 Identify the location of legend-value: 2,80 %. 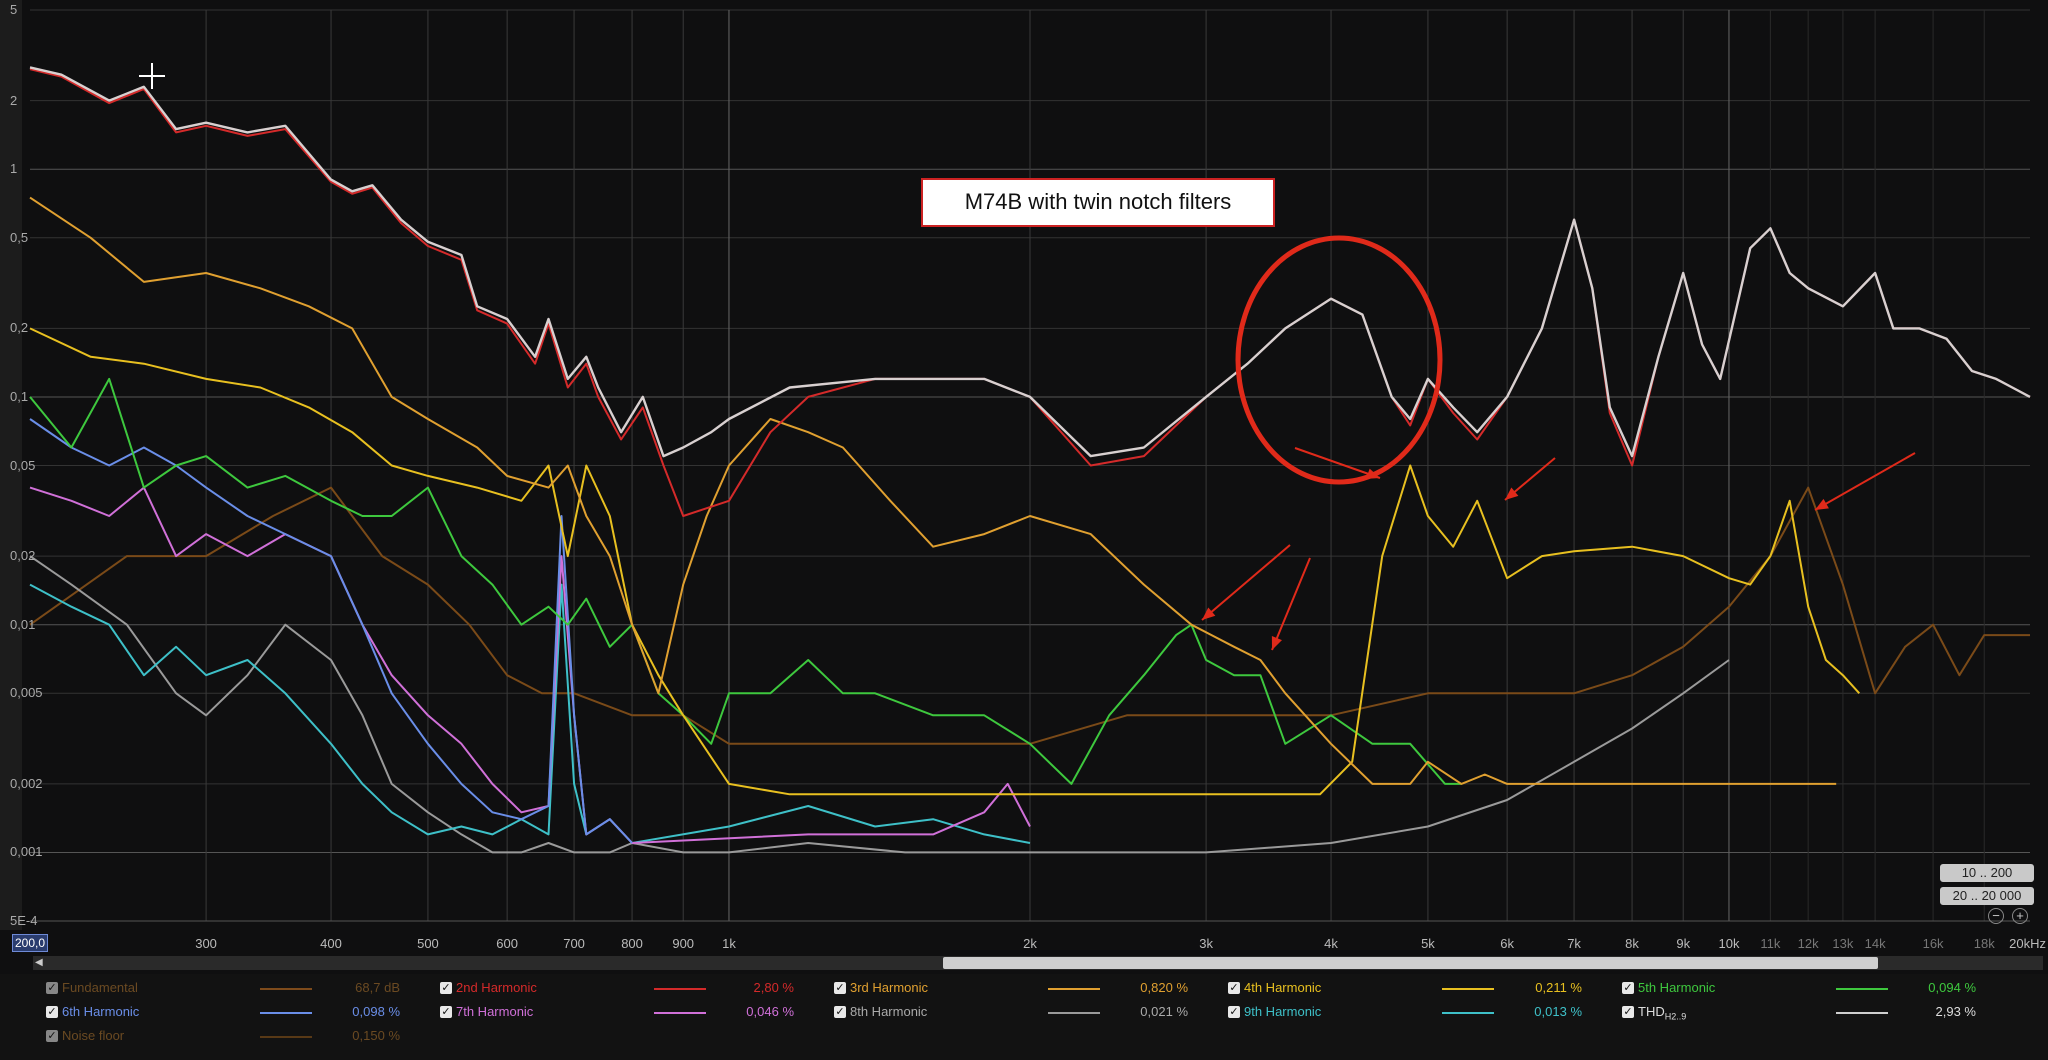
(773, 987).